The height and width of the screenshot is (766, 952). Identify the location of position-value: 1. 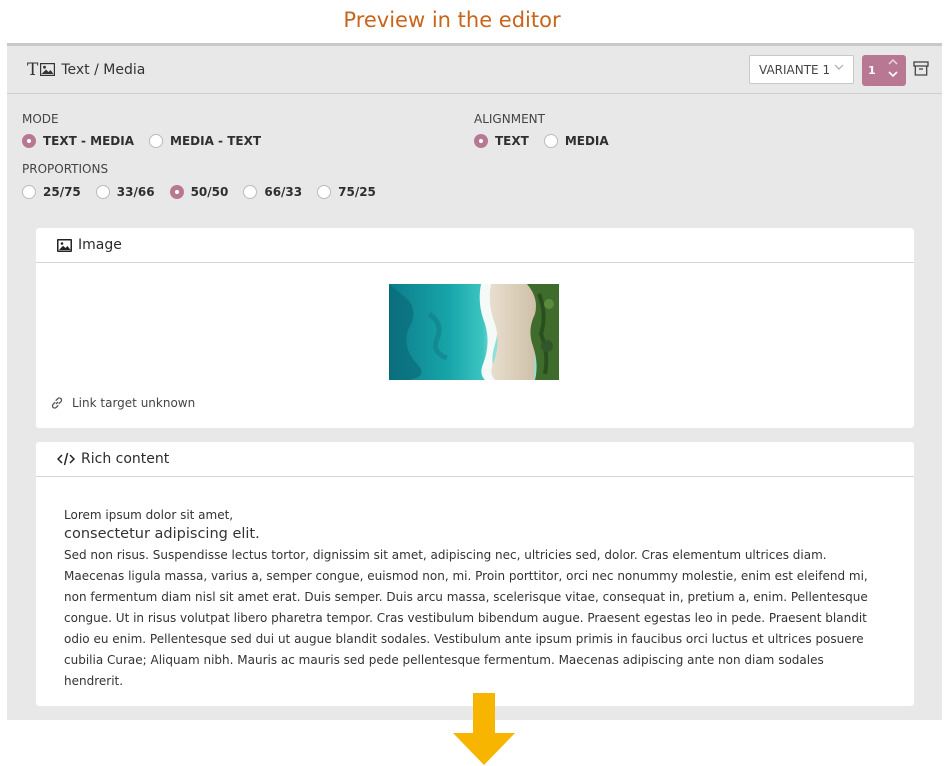
(872, 70).